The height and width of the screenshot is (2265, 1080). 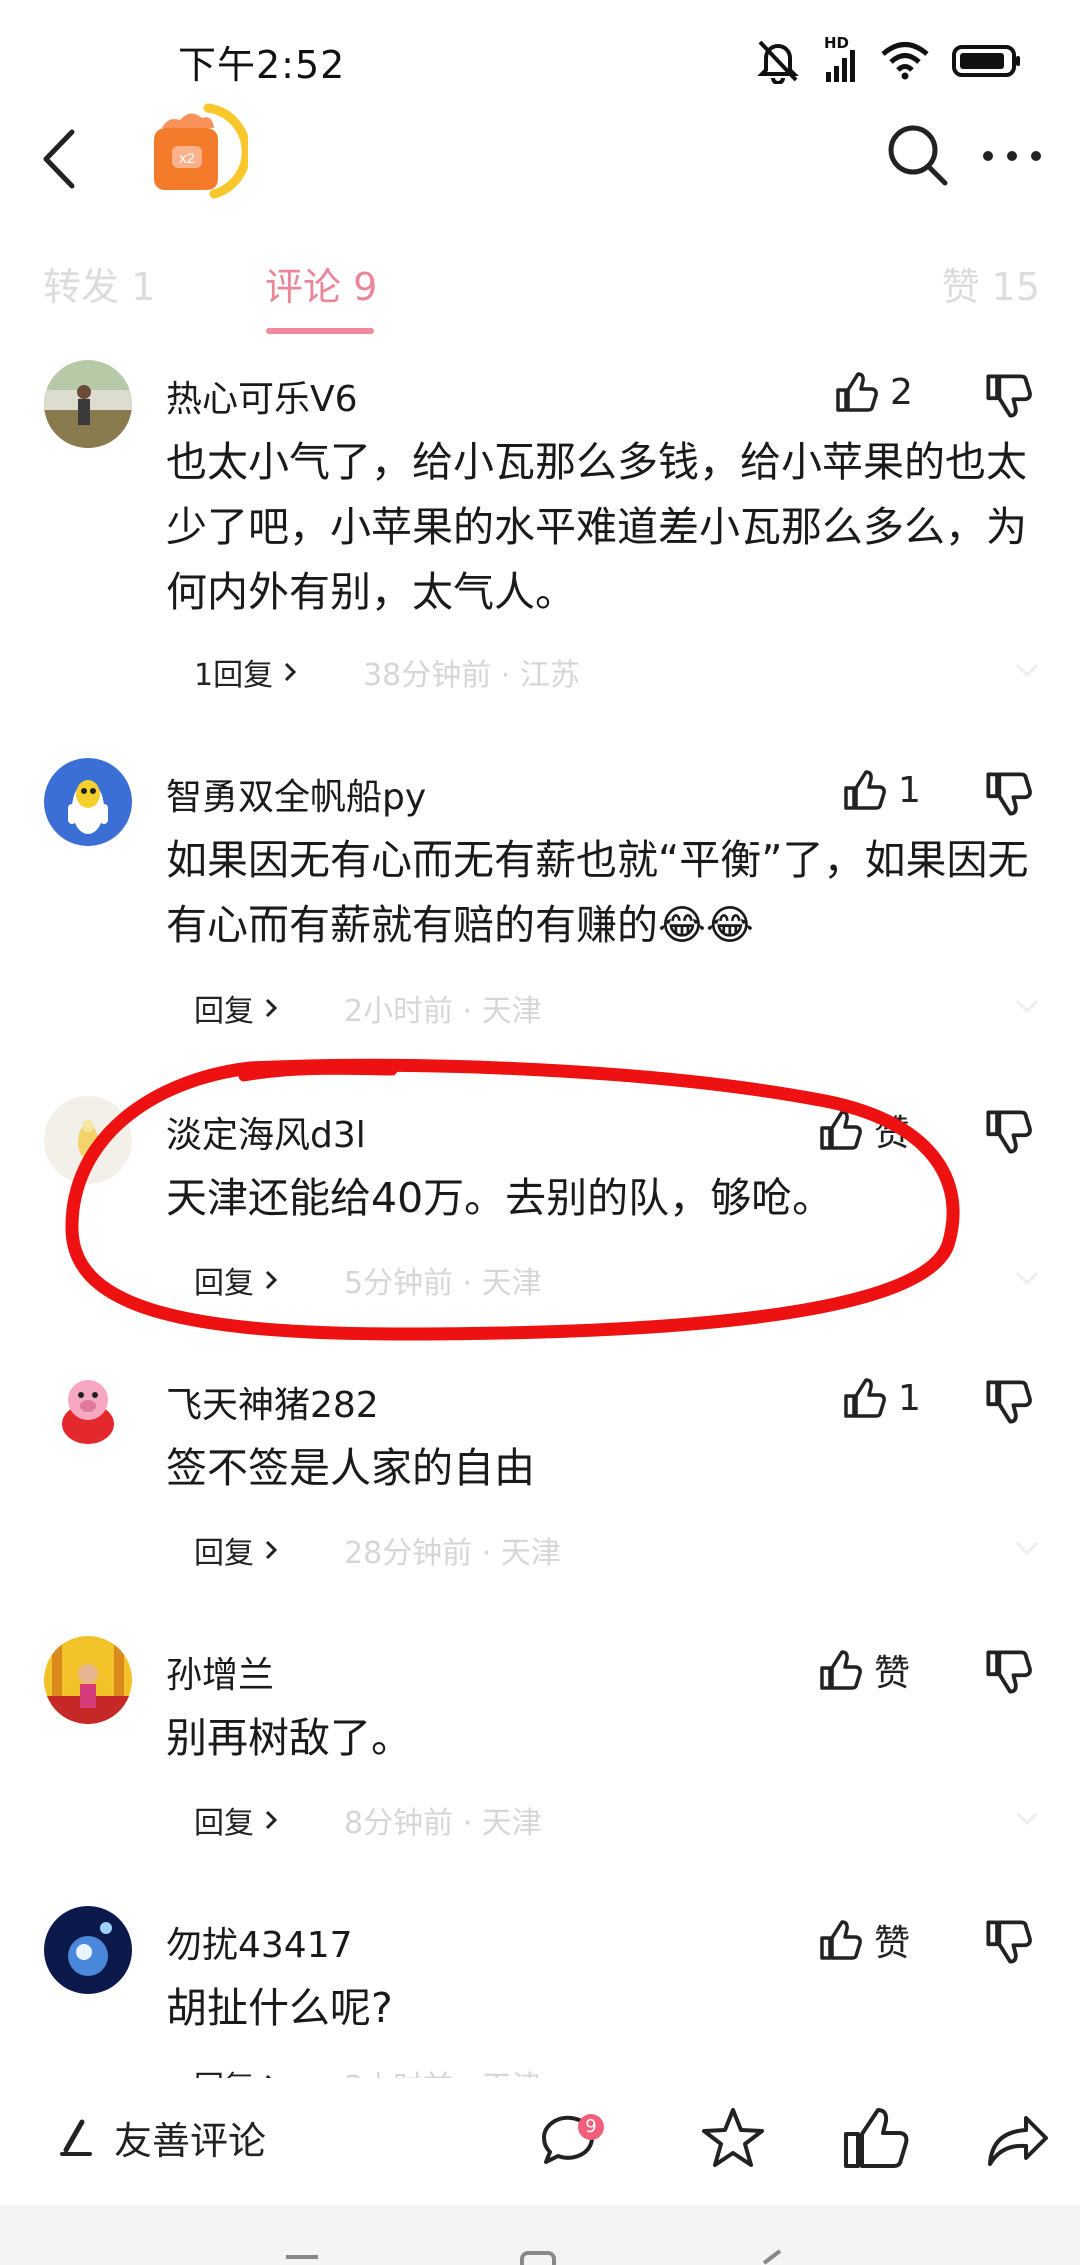 What do you see at coordinates (918, 155) in the screenshot?
I see `search-icon` at bounding box center [918, 155].